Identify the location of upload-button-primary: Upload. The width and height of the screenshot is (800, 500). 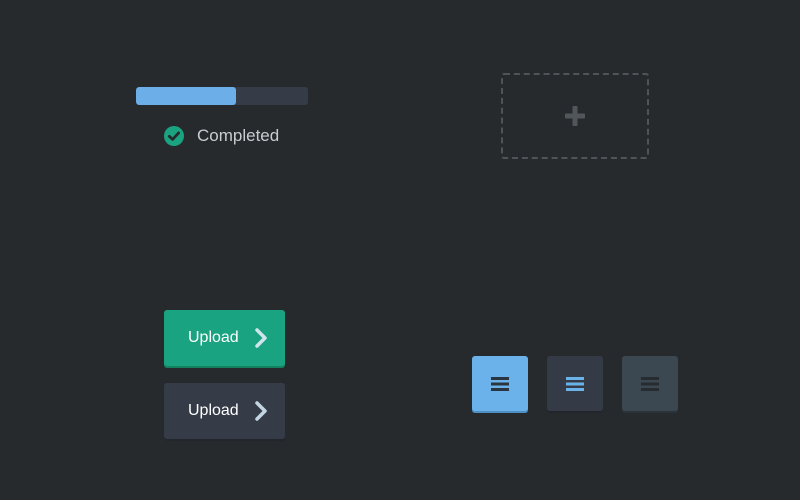
(224, 338).